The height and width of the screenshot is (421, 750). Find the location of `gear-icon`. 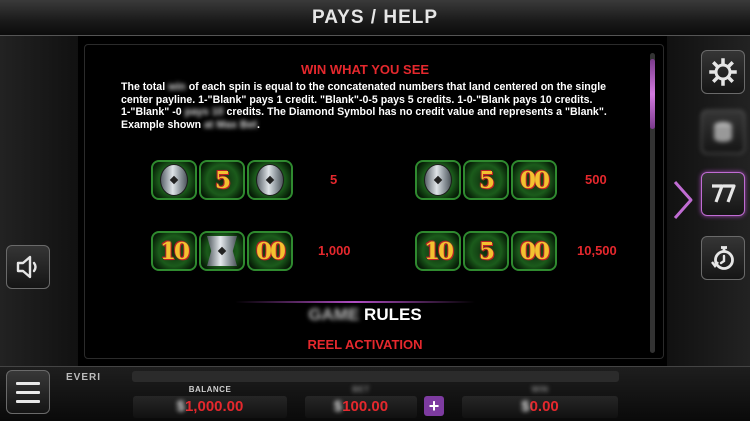

gear-icon is located at coordinates (723, 72).